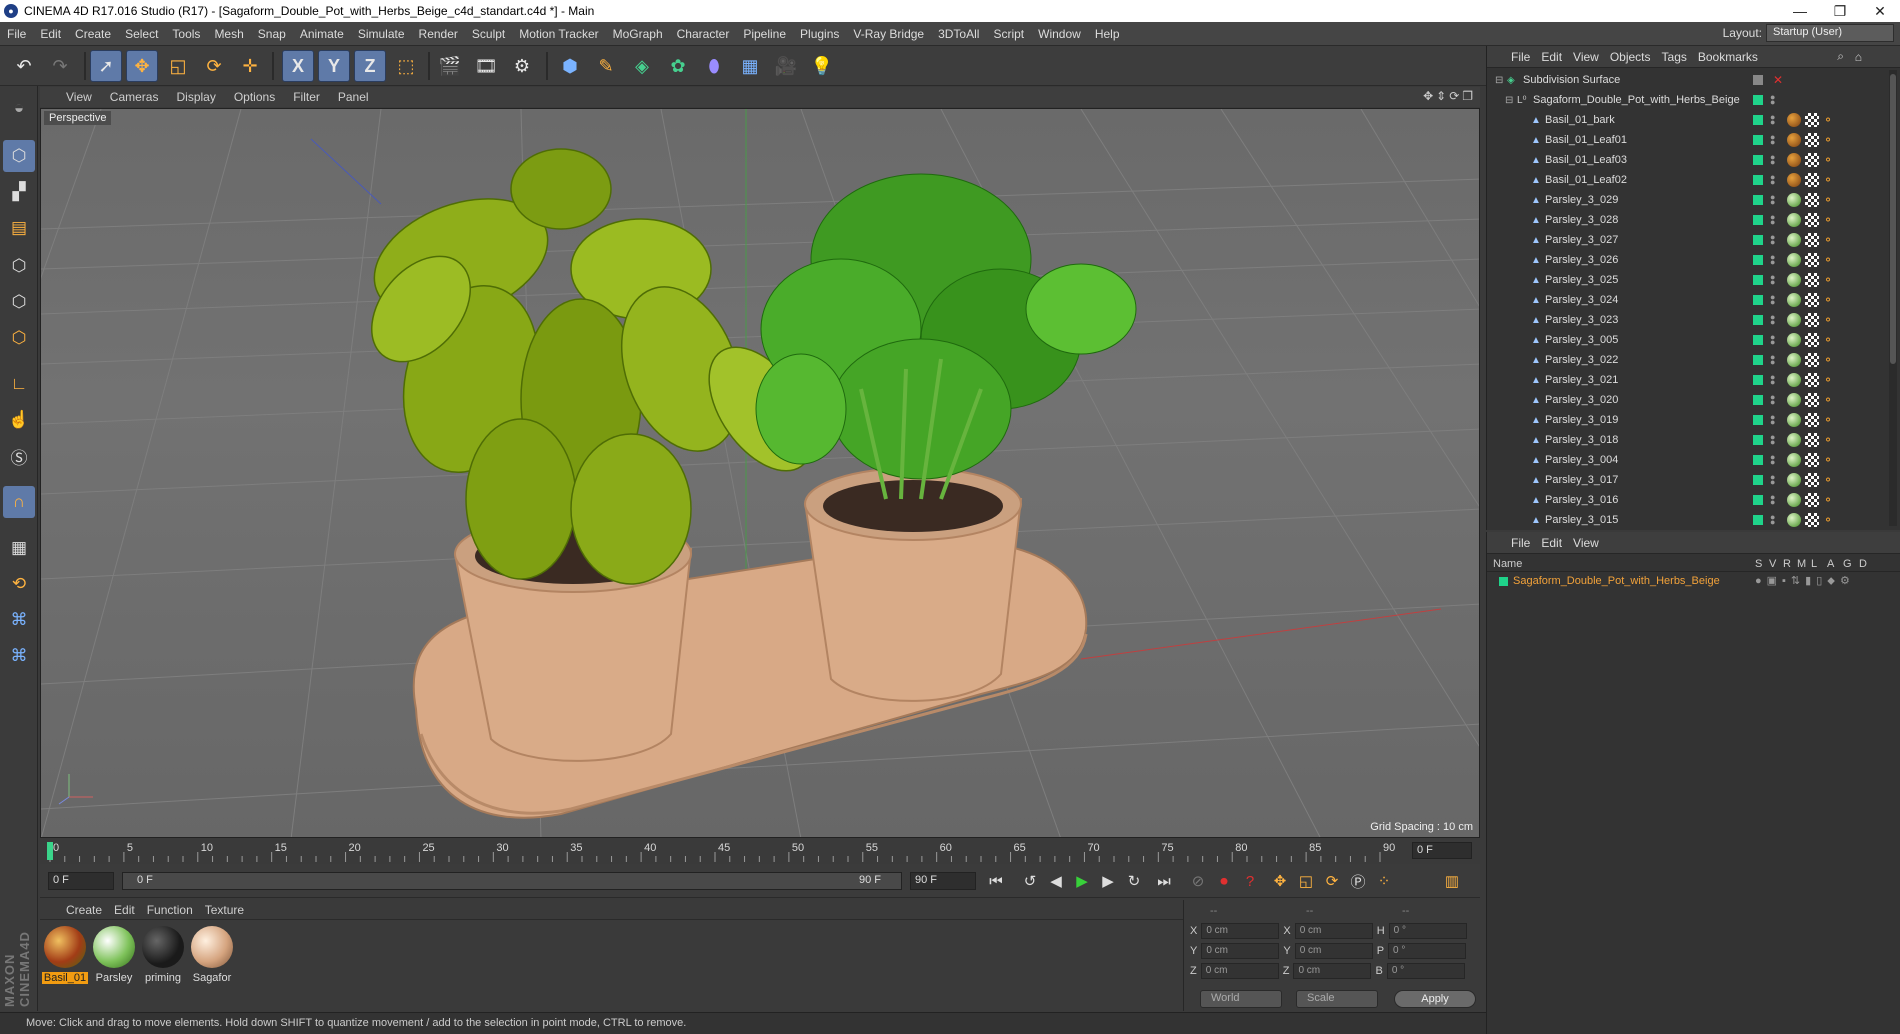 This screenshot has width=1900, height=1034. I want to click on tree-row-object: ▲ Parsley_3_028 ● ● ⚬, so click(1687, 220).